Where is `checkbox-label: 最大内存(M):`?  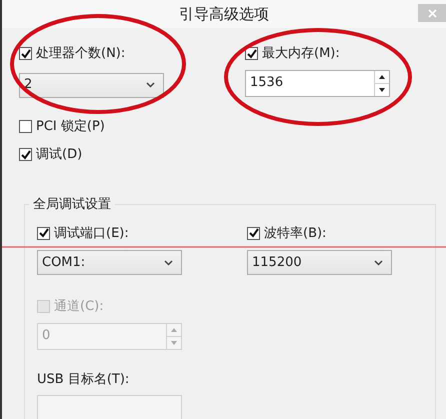
checkbox-label: 最大内存(M): is located at coordinates (301, 54).